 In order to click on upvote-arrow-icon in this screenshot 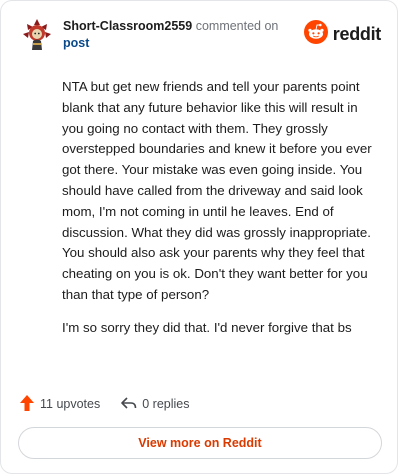, I will do `click(29, 404)`.